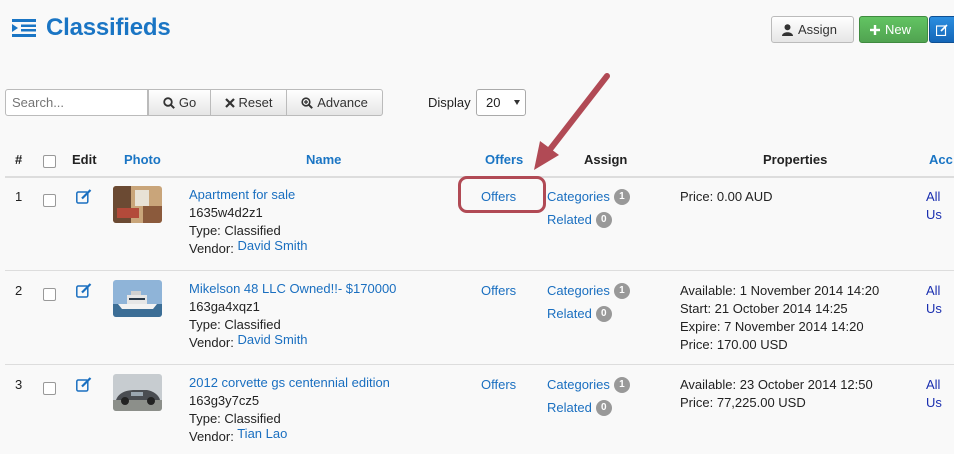 The width and height of the screenshot is (954, 454). What do you see at coordinates (502, 194) in the screenshot?
I see `annotation-highlight-box` at bounding box center [502, 194].